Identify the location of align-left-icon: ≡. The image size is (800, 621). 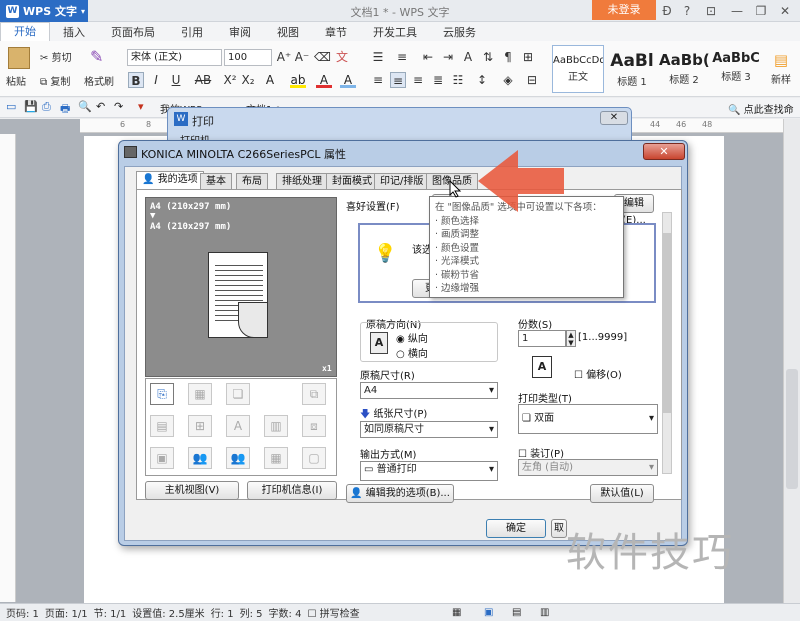
(378, 80).